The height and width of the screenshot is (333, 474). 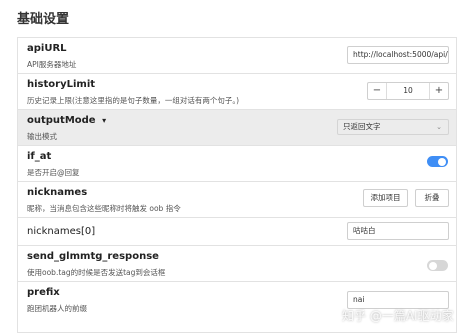 What do you see at coordinates (52, 64) in the screenshot?
I see `setting-description: API服务器地址` at bounding box center [52, 64].